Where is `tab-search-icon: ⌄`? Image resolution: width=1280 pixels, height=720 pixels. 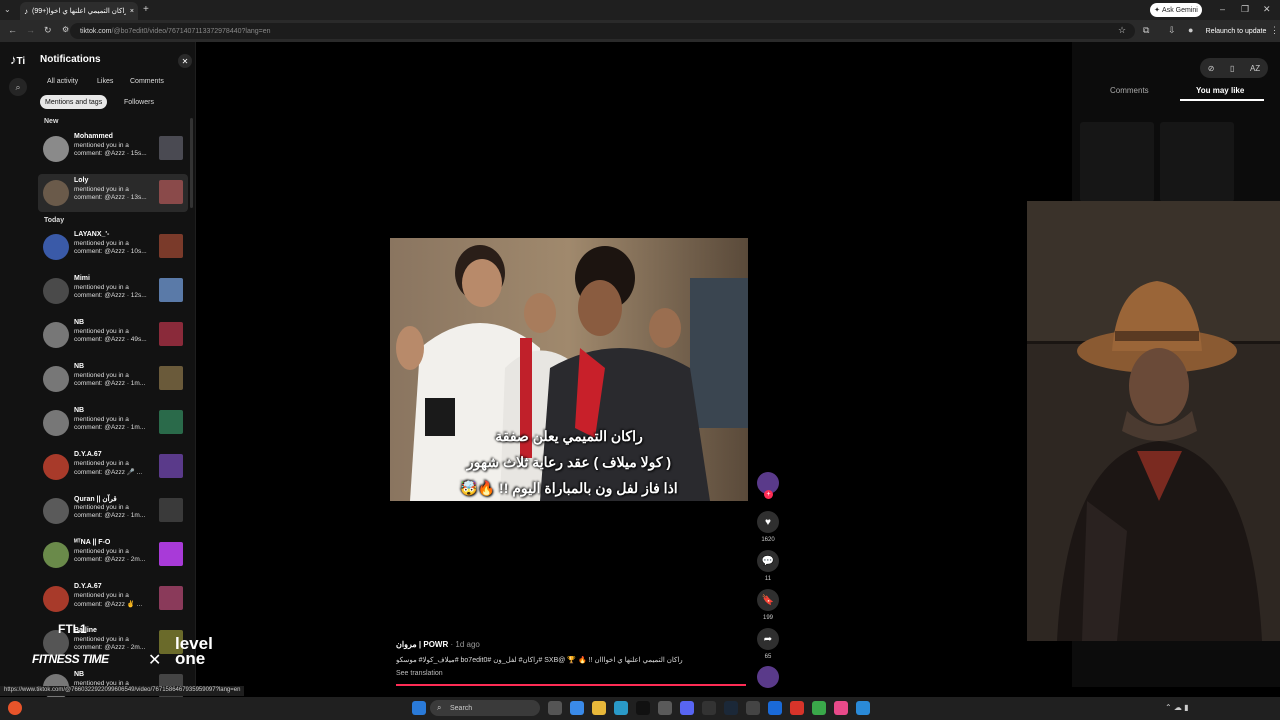 tab-search-icon: ⌄ is located at coordinates (7, 9).